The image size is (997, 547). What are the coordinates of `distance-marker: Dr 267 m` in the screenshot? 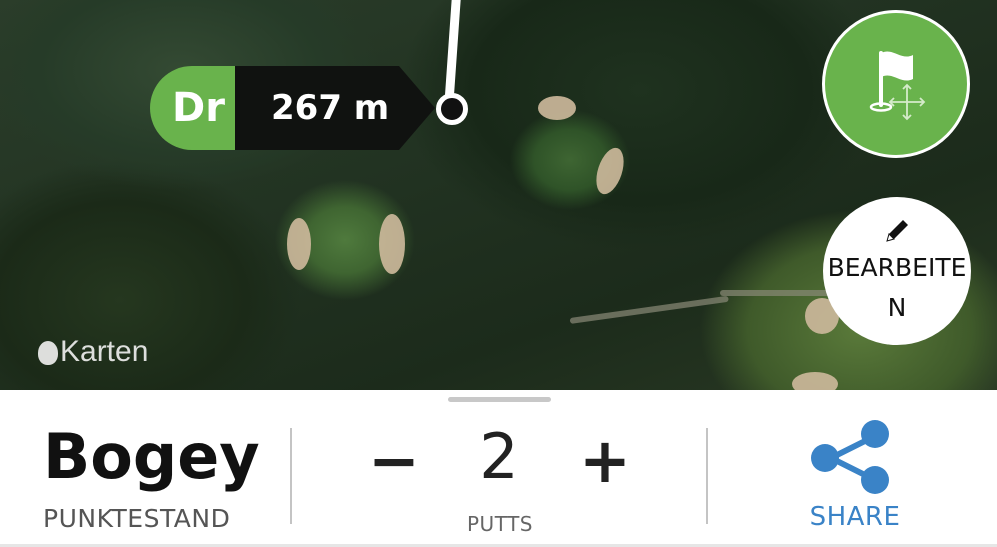 It's located at (300, 108).